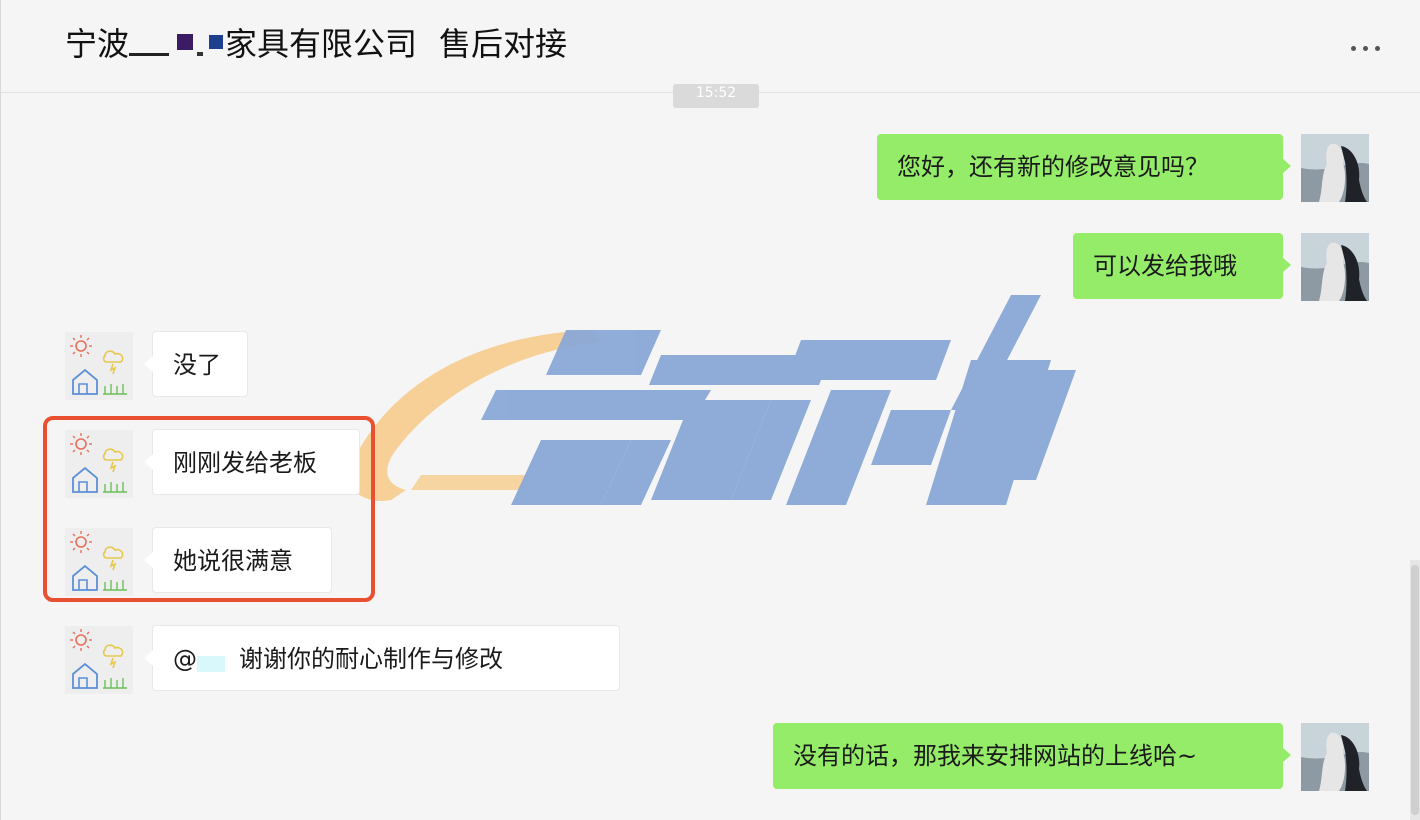 The height and width of the screenshot is (820, 1420). I want to click on message-bubble: @ 谢谢你的耐心制作与修改, so click(382, 658).